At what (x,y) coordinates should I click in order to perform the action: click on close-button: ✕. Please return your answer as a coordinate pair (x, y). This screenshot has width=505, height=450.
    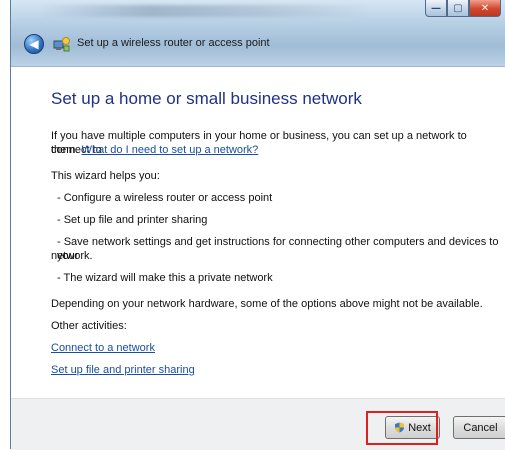
    Looking at the image, I should click on (485, 8).